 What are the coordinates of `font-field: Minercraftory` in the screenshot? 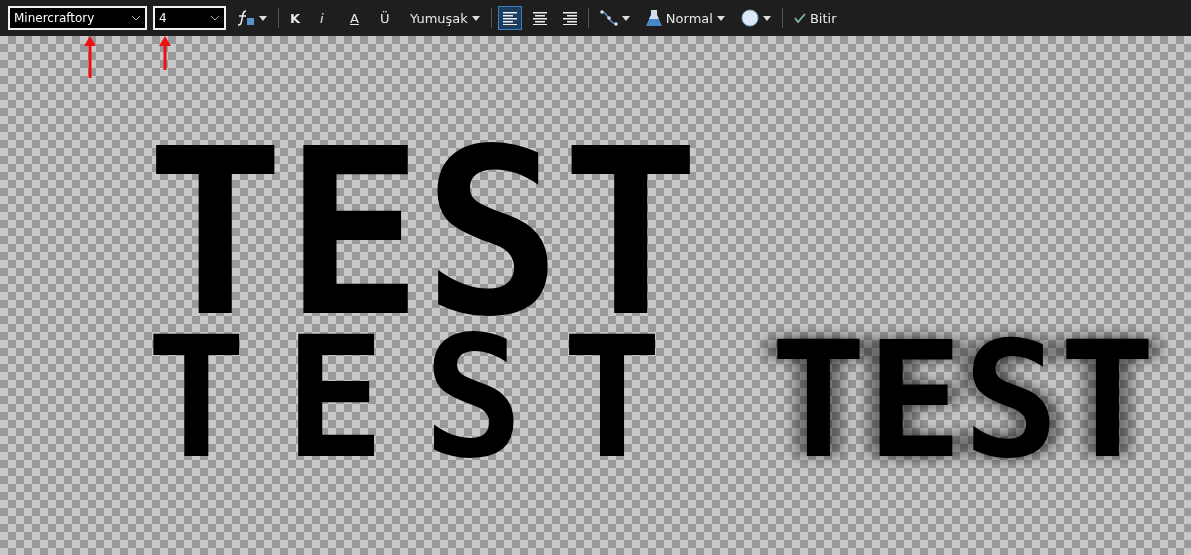 It's located at (77, 18).